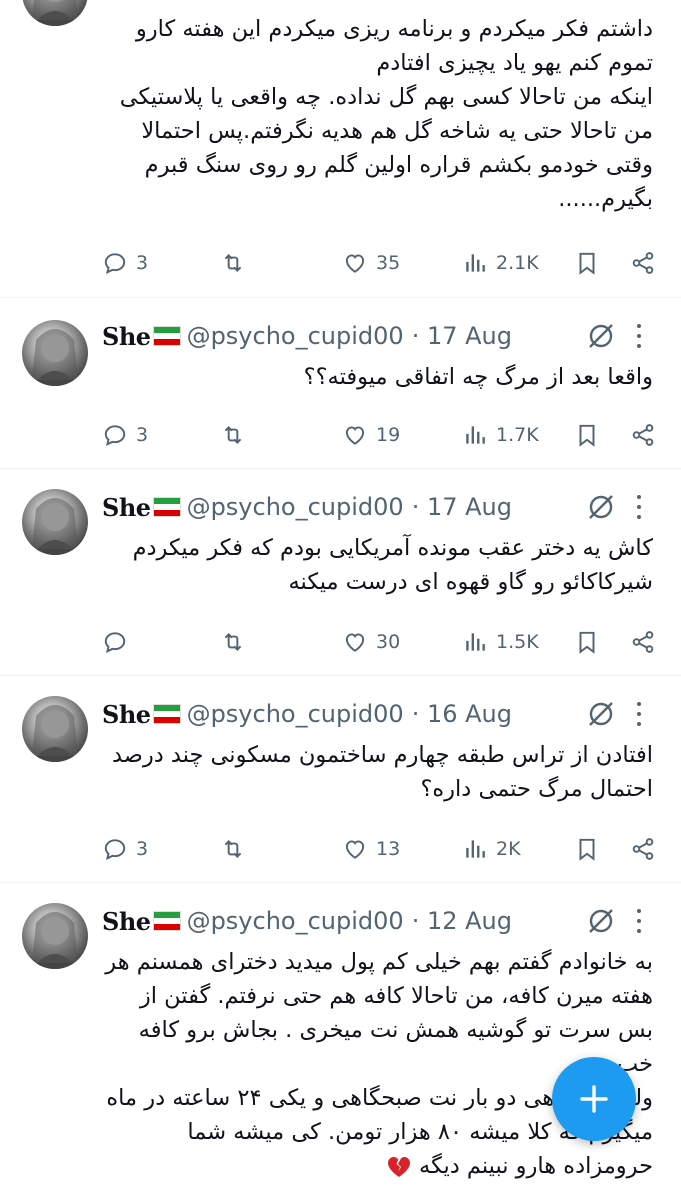 The image size is (681, 1200). I want to click on reply-button, so click(119, 642).